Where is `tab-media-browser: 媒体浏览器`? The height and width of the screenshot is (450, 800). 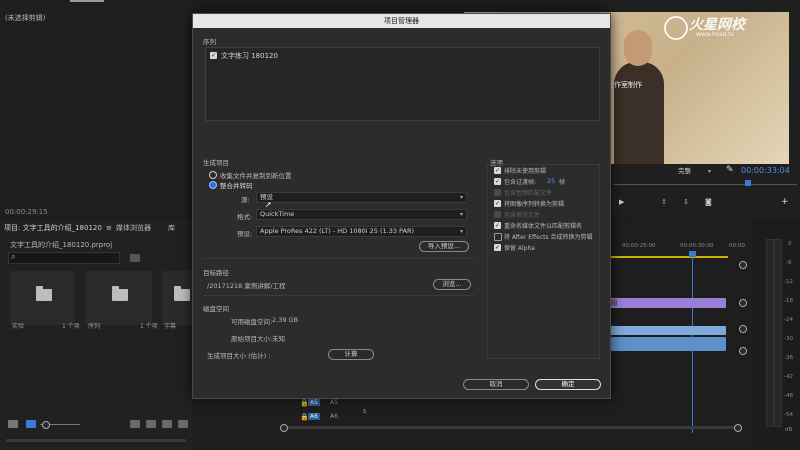 tab-media-browser: 媒体浏览器 is located at coordinates (133, 228).